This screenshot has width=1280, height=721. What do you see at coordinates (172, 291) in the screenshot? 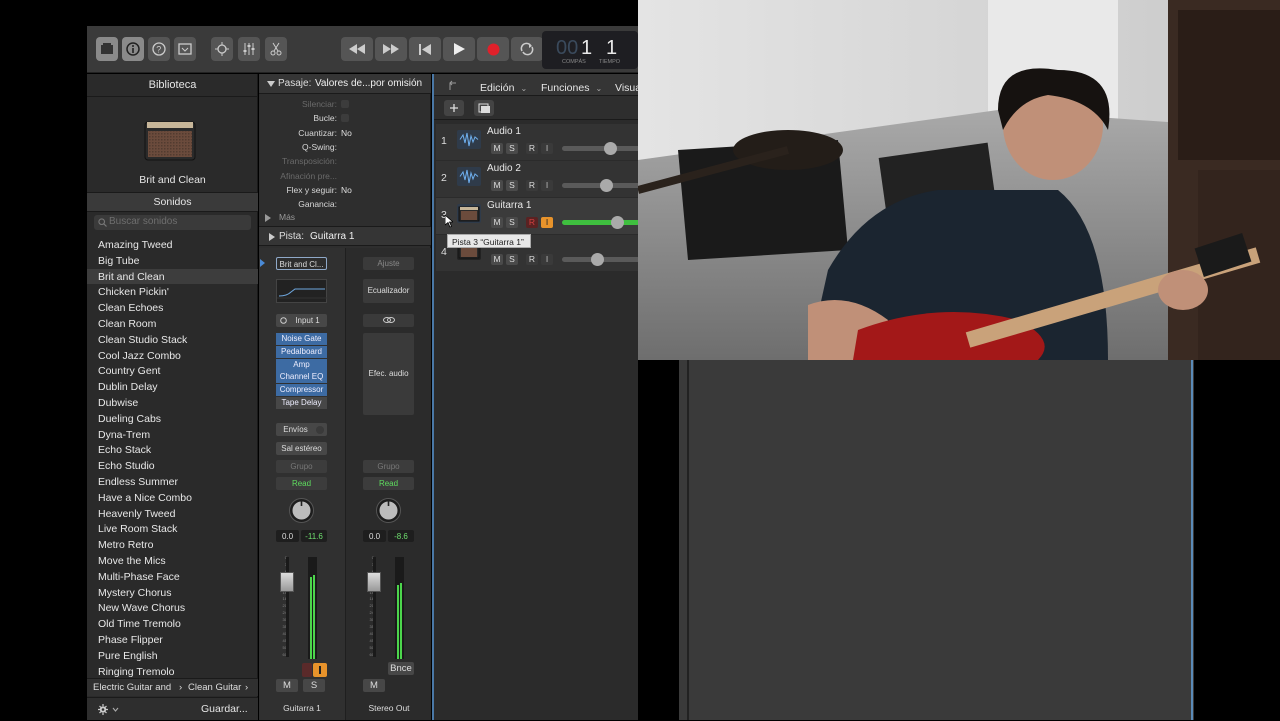
I see `sound-list-item: Chicken Pickin'` at bounding box center [172, 291].